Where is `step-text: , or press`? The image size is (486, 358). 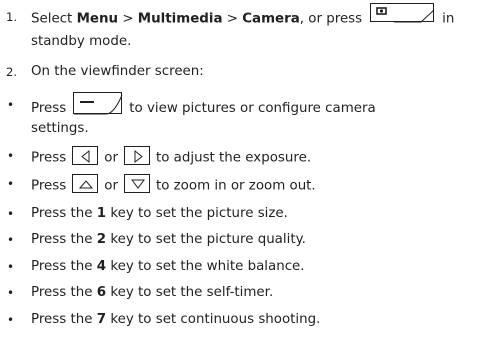
step-text: , or press is located at coordinates (331, 19).